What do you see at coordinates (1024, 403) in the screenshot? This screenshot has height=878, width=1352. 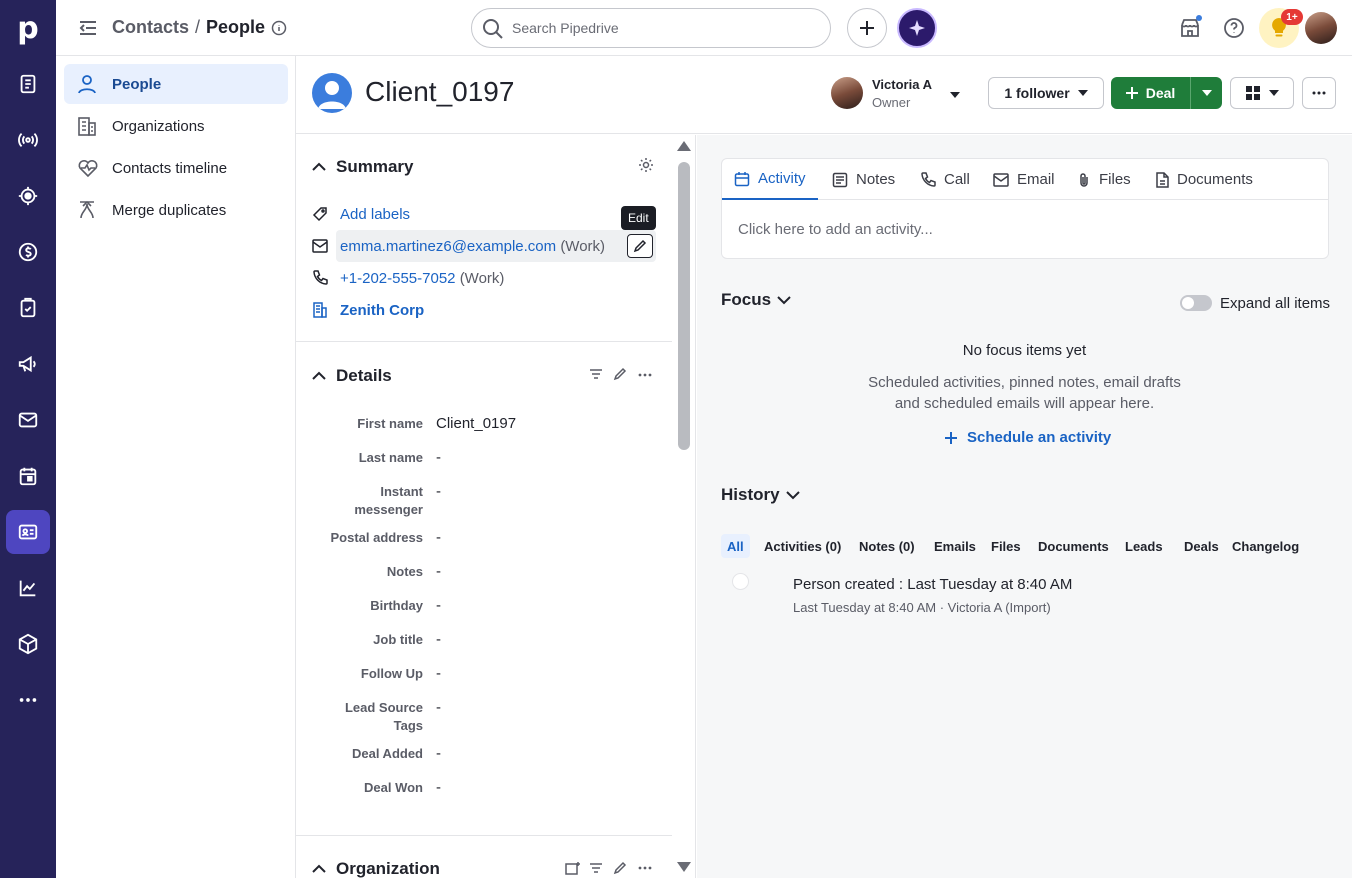 I see `focus-desc-line-2: and scheduled emails will appear here.` at bounding box center [1024, 403].